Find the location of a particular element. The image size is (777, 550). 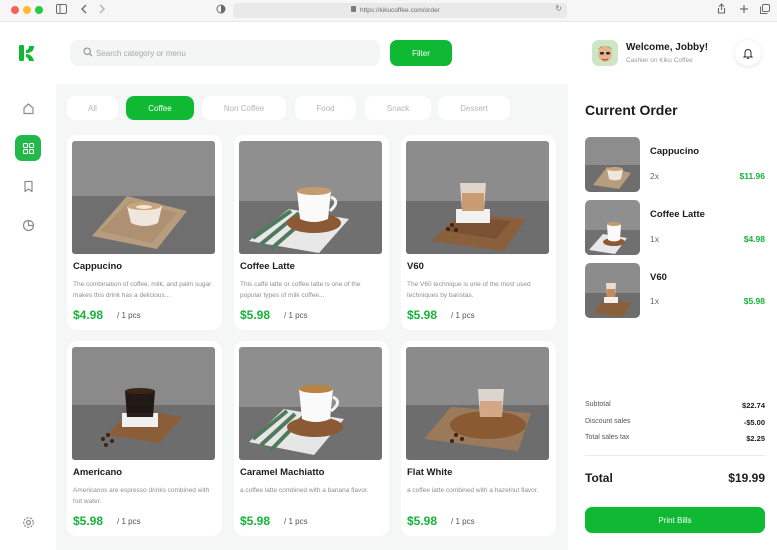

order-item-price: $5.98 is located at coordinates (754, 301).